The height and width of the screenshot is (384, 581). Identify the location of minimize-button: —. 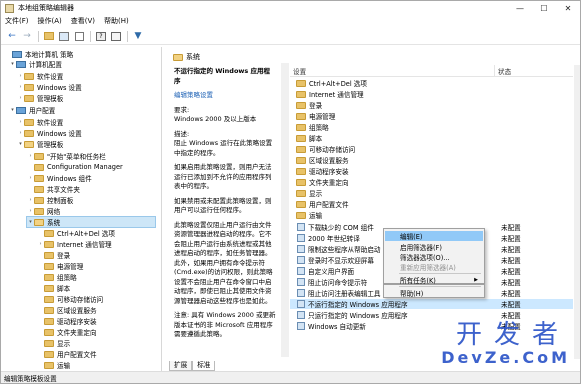
(520, 8).